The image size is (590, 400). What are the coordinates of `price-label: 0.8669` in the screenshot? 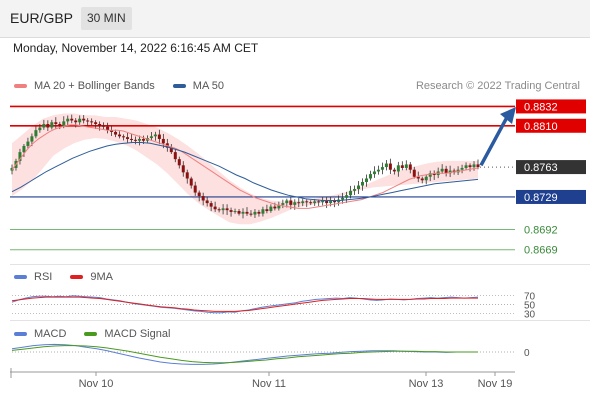 It's located at (541, 251).